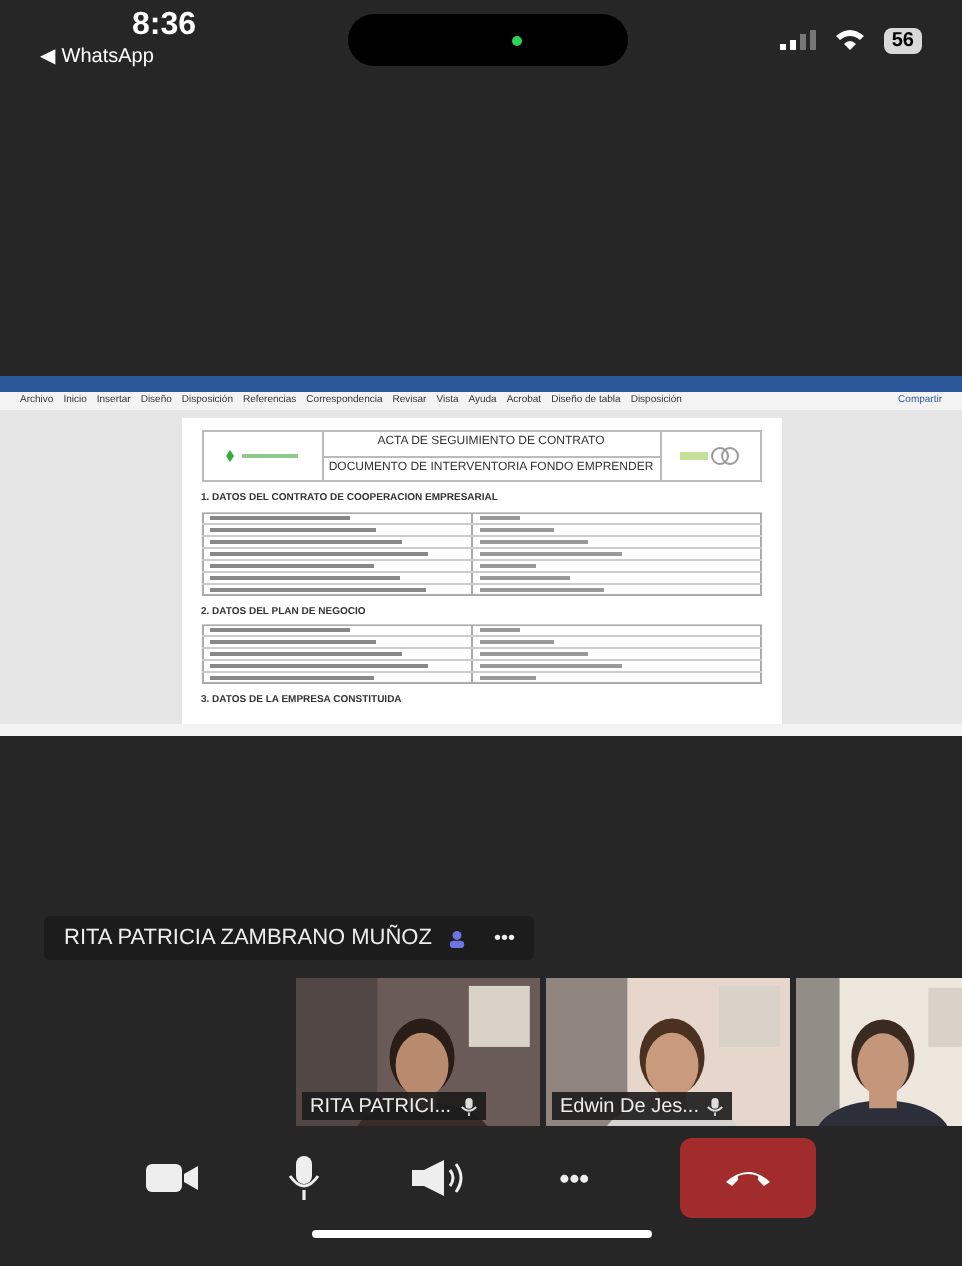 The image size is (962, 1266). I want to click on hang-up-button, so click(748, 1178).